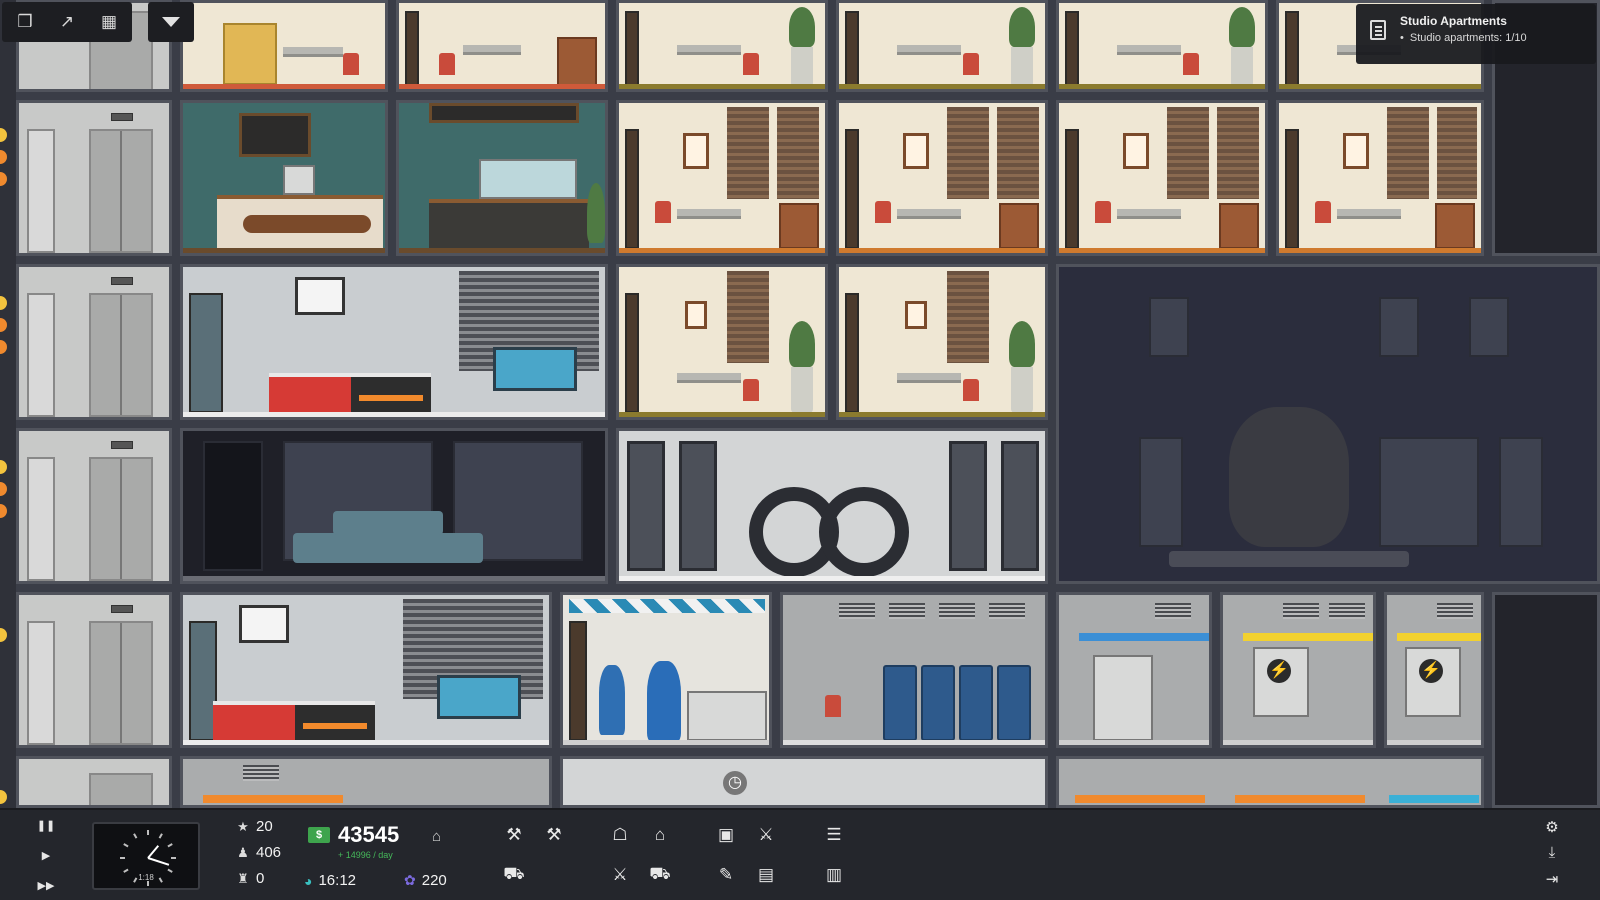  What do you see at coordinates (726, 835) in the screenshot?
I see `box-icon: ▣` at bounding box center [726, 835].